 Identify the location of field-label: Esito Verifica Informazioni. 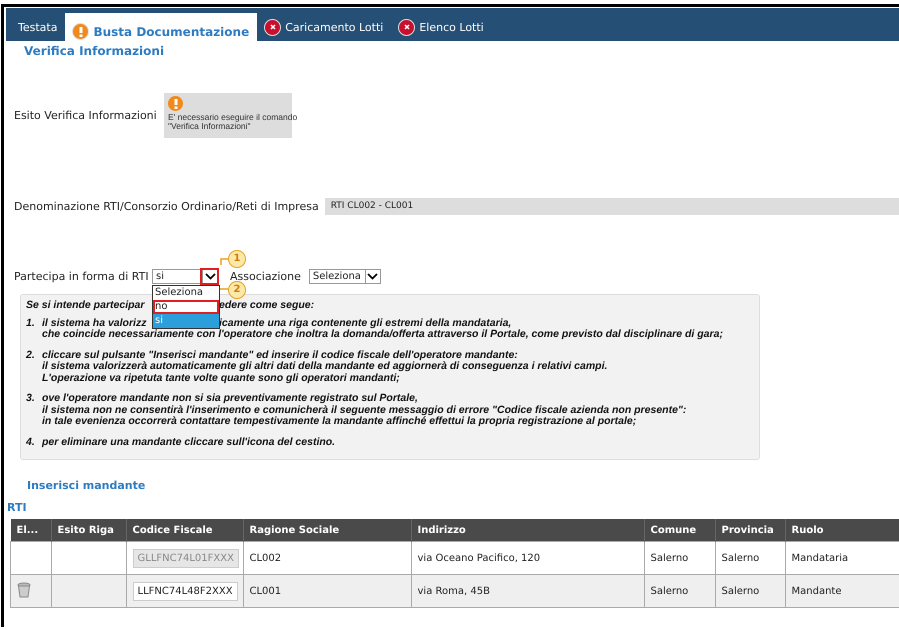
(86, 115).